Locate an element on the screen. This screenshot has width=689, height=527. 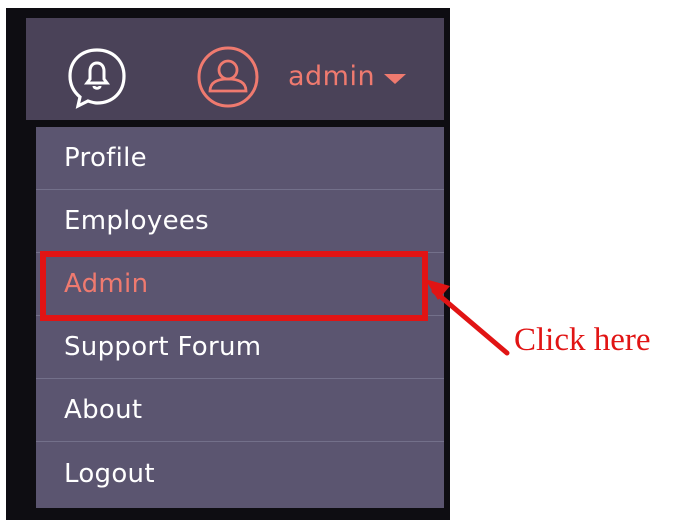
user-menu-toggle: admin is located at coordinates (347, 76).